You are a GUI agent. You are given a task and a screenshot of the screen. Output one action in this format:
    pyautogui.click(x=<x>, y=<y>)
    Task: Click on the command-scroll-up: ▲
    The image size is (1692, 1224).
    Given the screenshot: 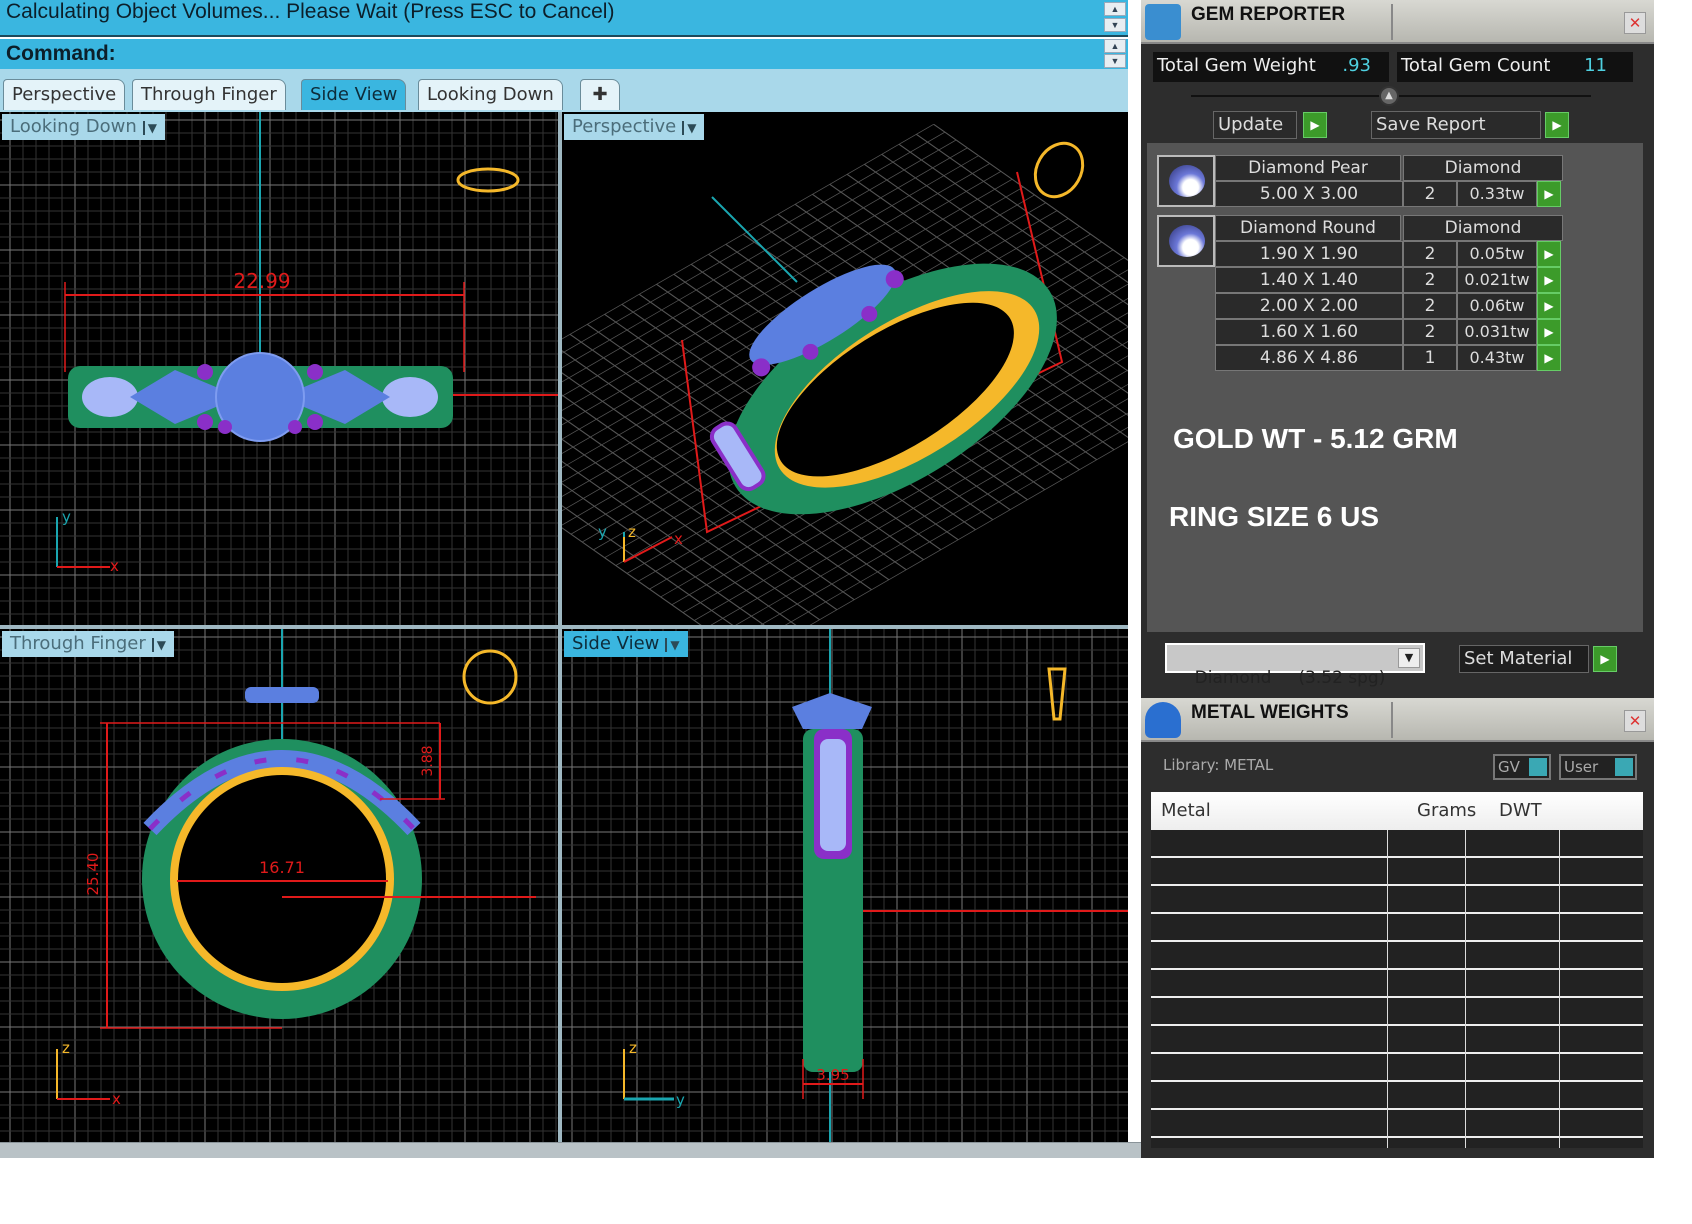 What is the action you would take?
    pyautogui.click(x=1115, y=46)
    